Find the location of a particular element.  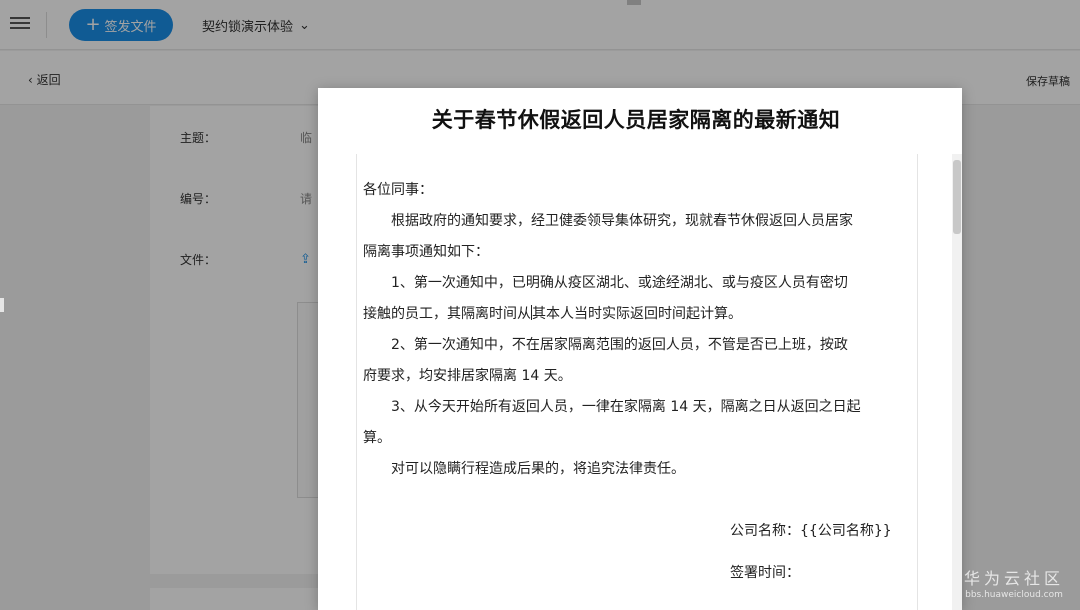

watermark: 华为云社区 bbs.huaweicloud.com is located at coordinates (1014, 585).